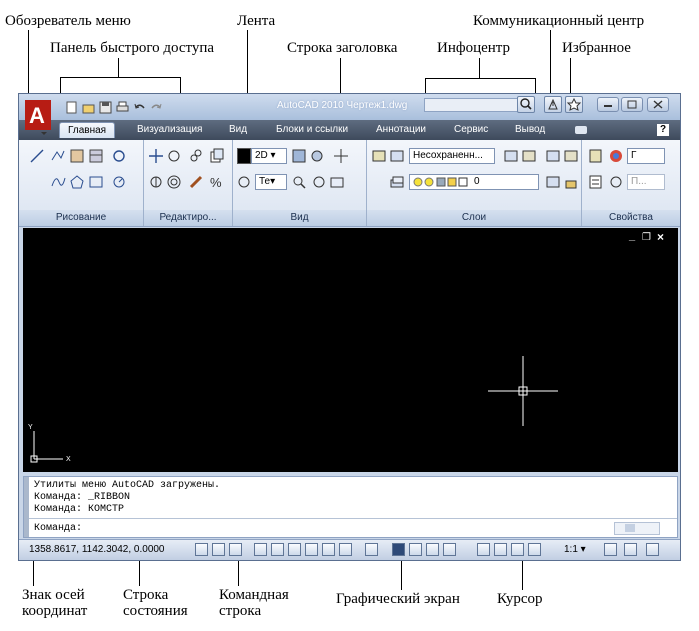  What do you see at coordinates (608, 104) in the screenshot?
I see `minimize-icon` at bounding box center [608, 104].